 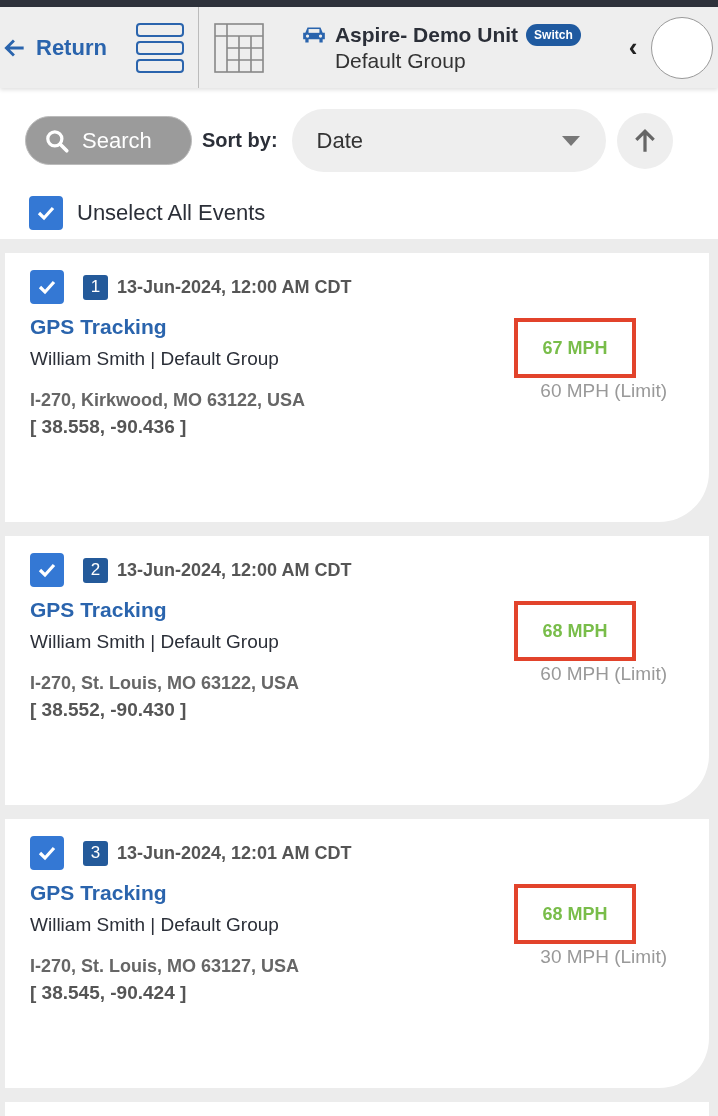 What do you see at coordinates (238, 47) in the screenshot?
I see `grid-view-icon` at bounding box center [238, 47].